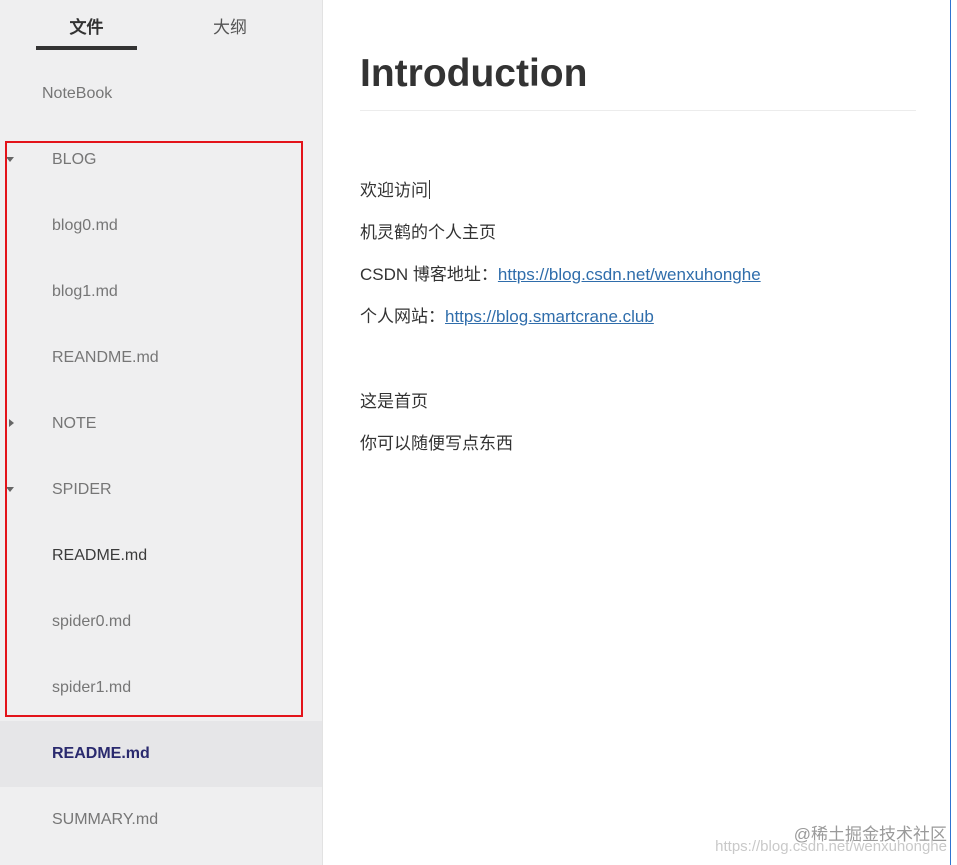 This screenshot has width=957, height=865. What do you see at coordinates (638, 81) in the screenshot?
I see `page-title: Introduction` at bounding box center [638, 81].